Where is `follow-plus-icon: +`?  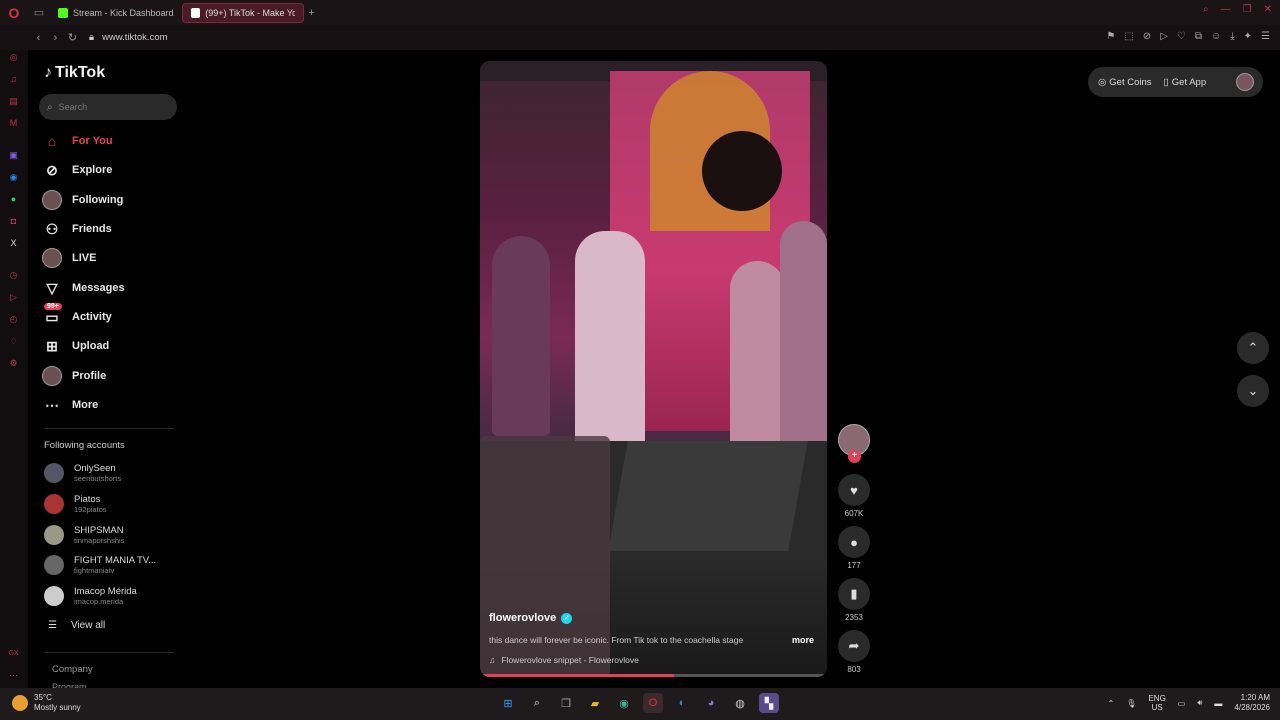
follow-plus-icon: + is located at coordinates (854, 456).